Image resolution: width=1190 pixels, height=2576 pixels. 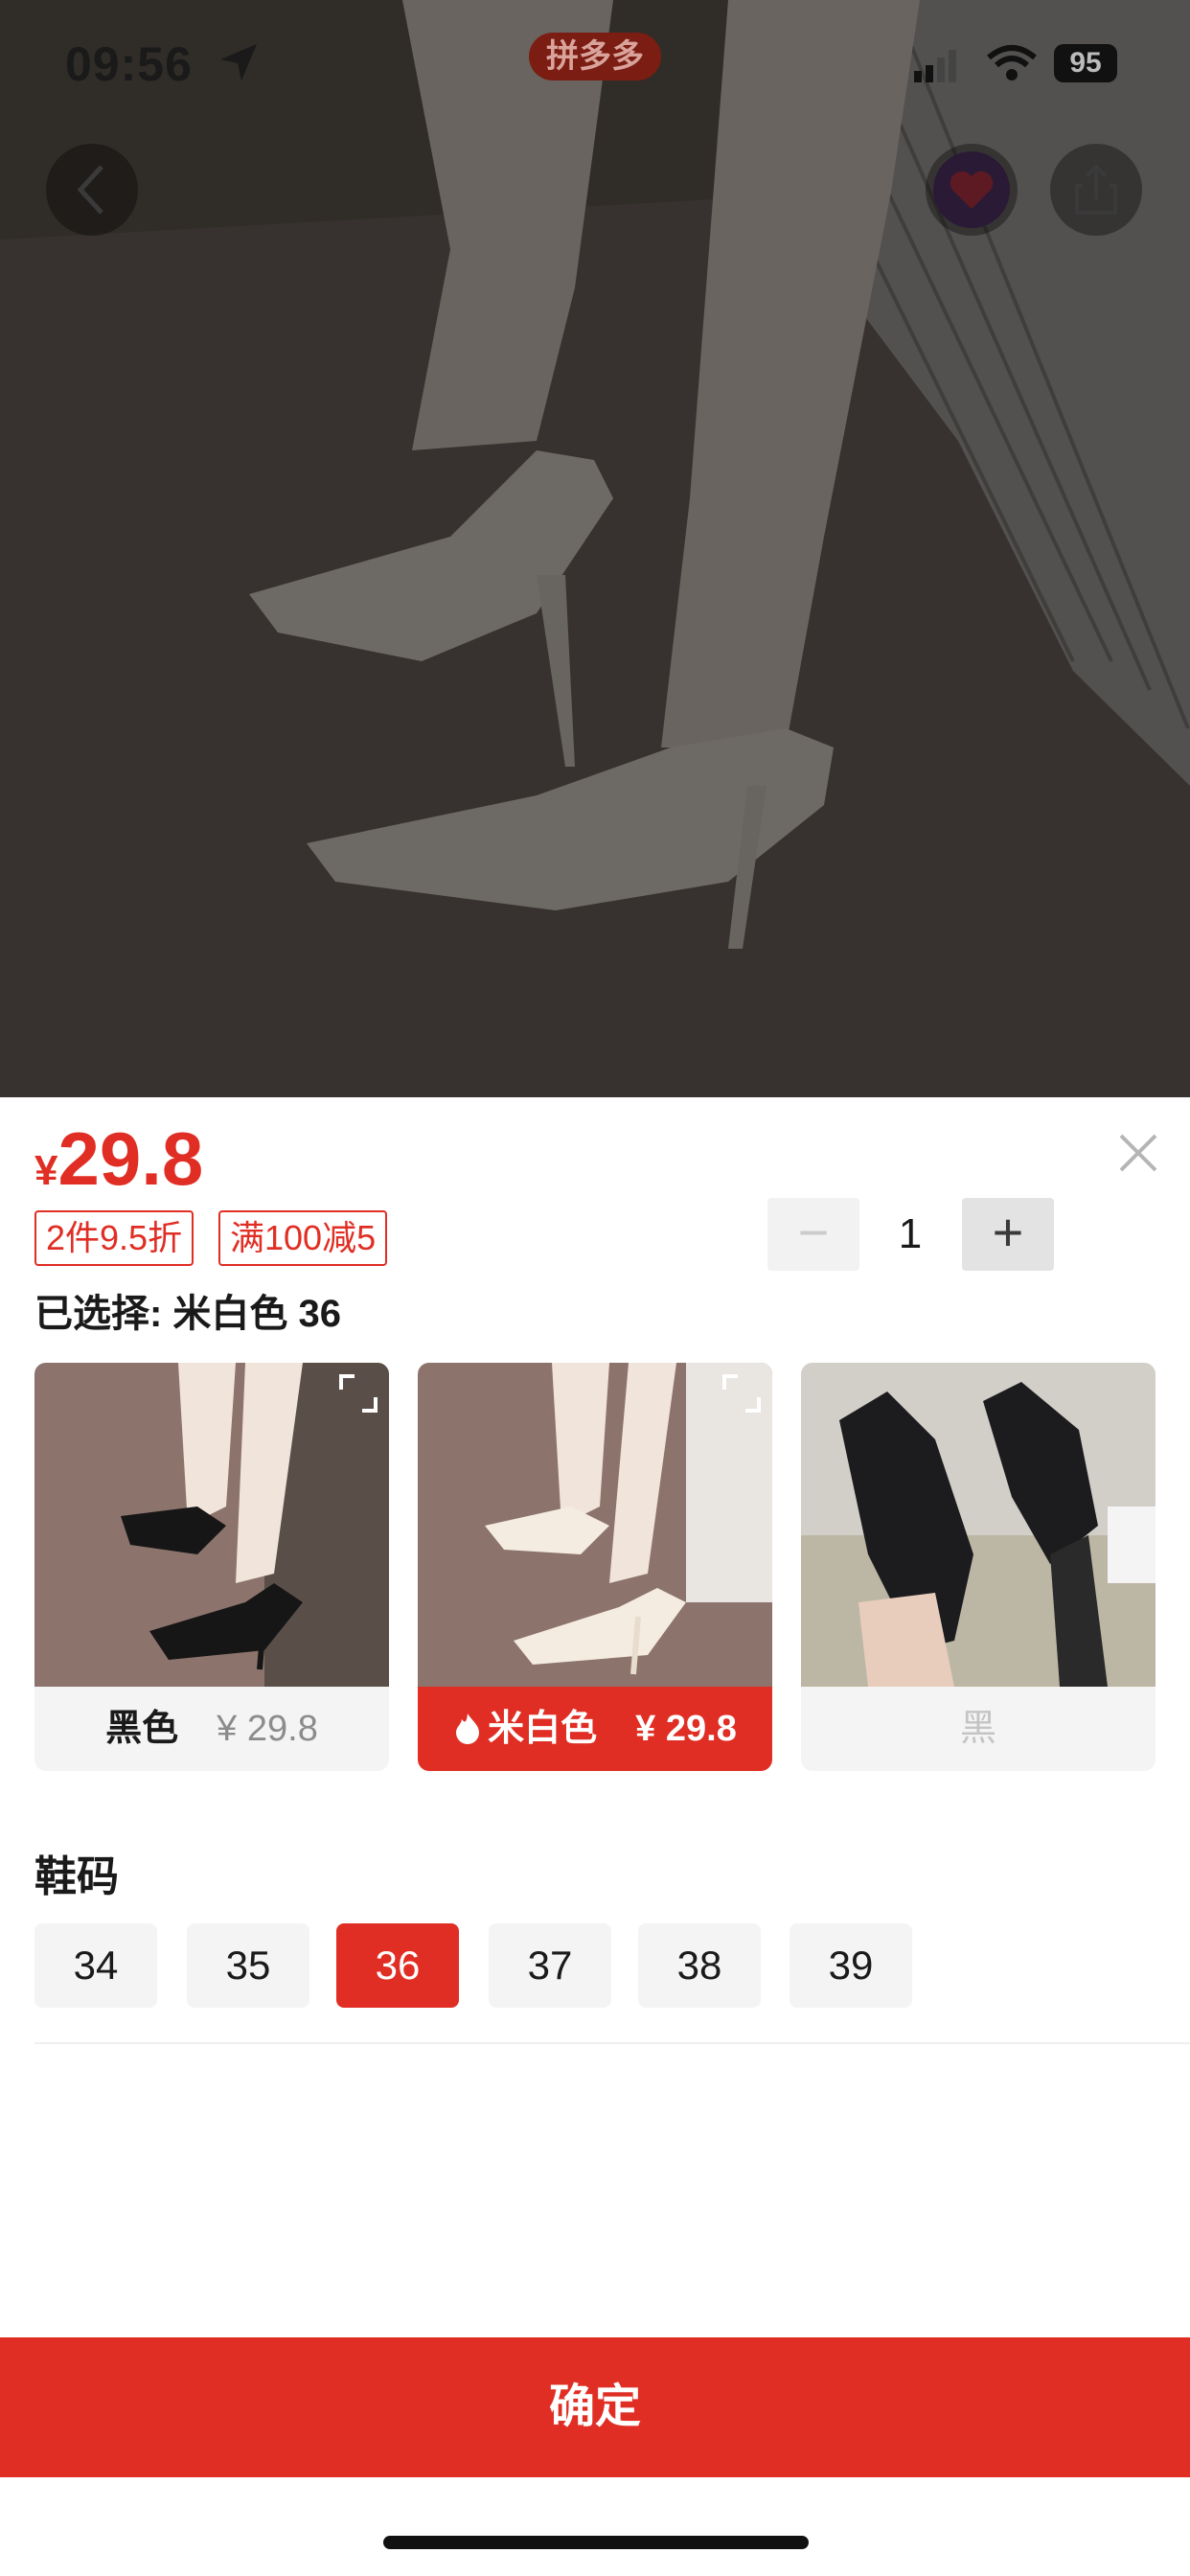 What do you see at coordinates (188, 1314) in the screenshot?
I see `selected-variant-text: 已选择: 米白色 36` at bounding box center [188, 1314].